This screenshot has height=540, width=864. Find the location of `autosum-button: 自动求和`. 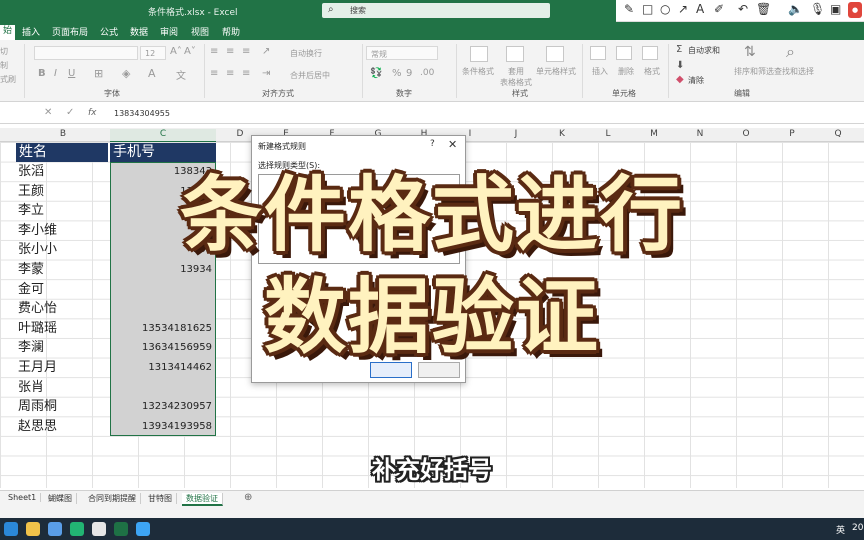

autosum-button: 自动求和 is located at coordinates (704, 50).